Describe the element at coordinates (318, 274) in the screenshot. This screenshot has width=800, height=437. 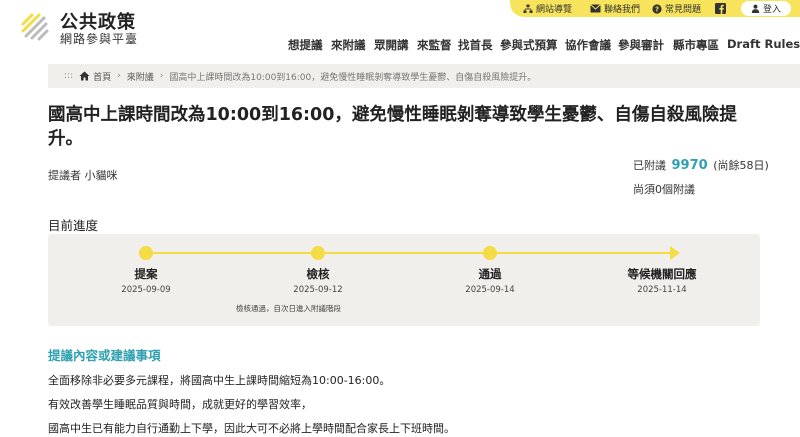
I see `stage-label: 檢核` at that location.